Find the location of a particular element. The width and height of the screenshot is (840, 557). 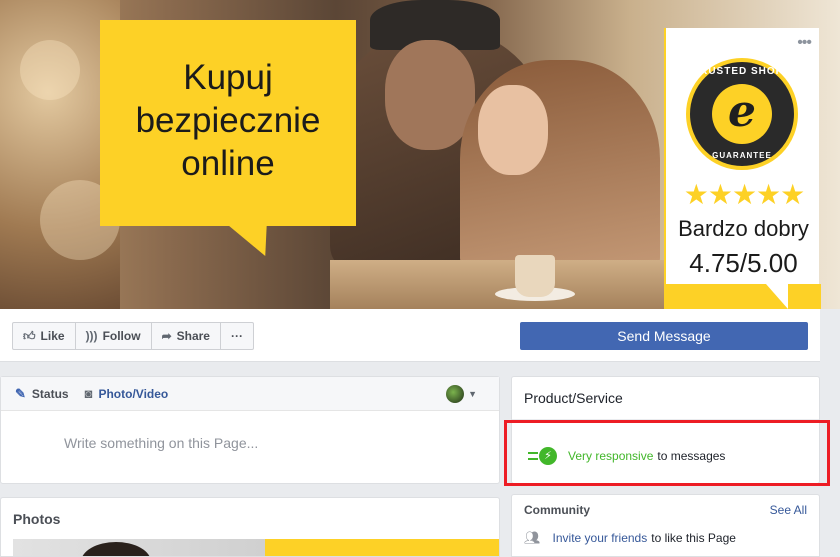

badge-notch is located at coordinates (777, 296).